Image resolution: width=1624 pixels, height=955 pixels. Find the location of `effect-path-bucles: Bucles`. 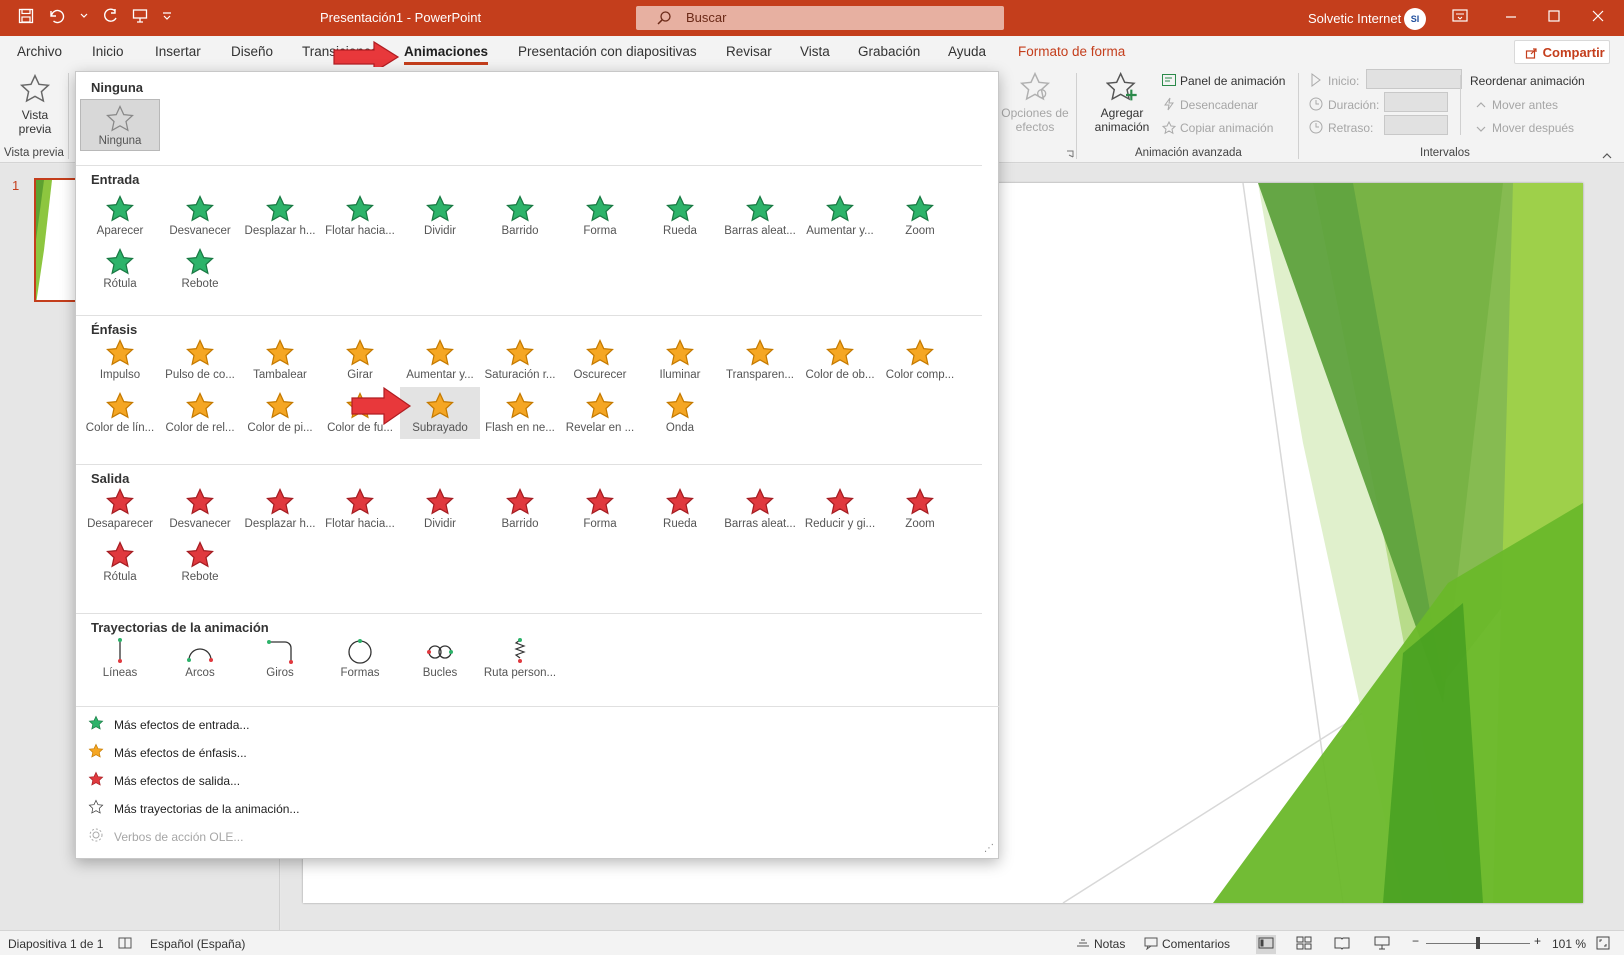

effect-path-bucles: Bucles is located at coordinates (440, 658).